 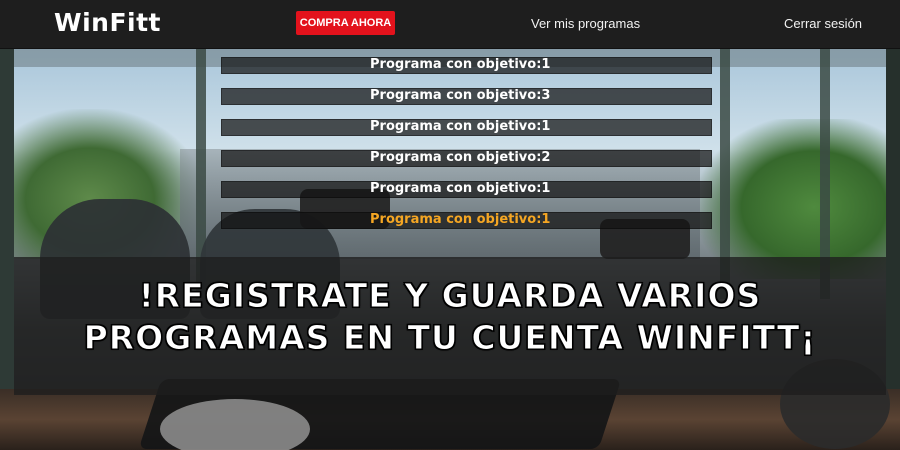 What do you see at coordinates (823, 23) in the screenshot?
I see `logout-link: Cerrar sesión` at bounding box center [823, 23].